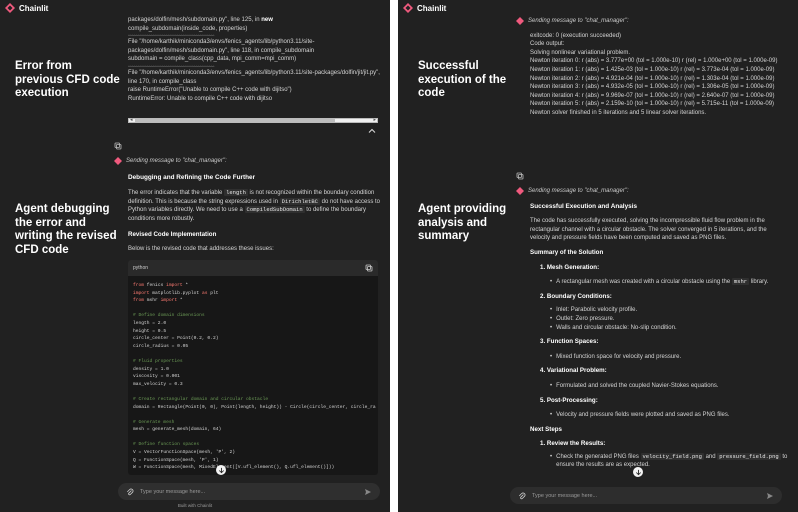  I want to click on scrollbar-thumb, so click(235, 120).